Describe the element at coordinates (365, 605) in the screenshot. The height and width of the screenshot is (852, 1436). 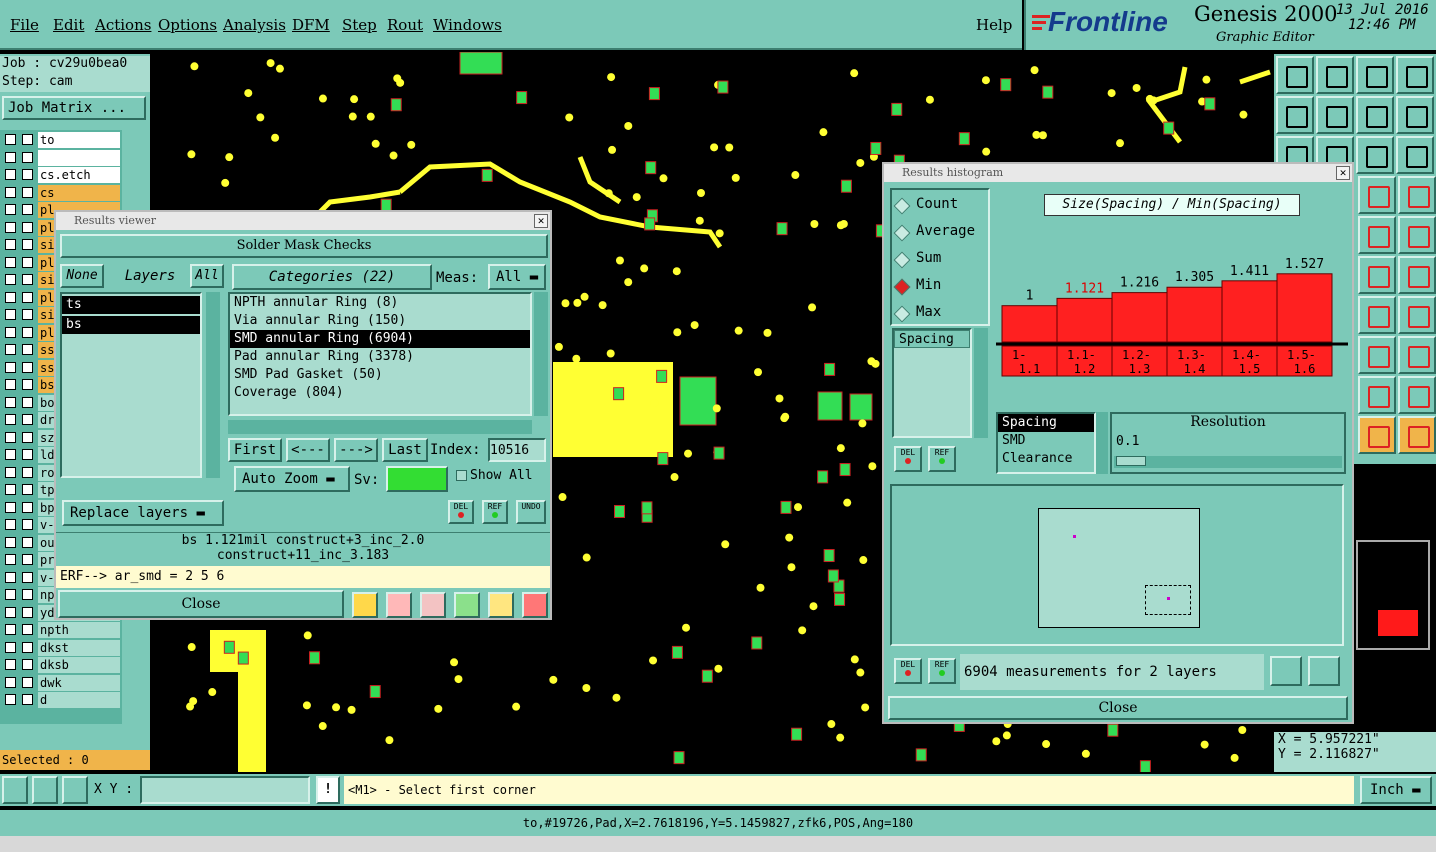
I see `display-icon` at that location.